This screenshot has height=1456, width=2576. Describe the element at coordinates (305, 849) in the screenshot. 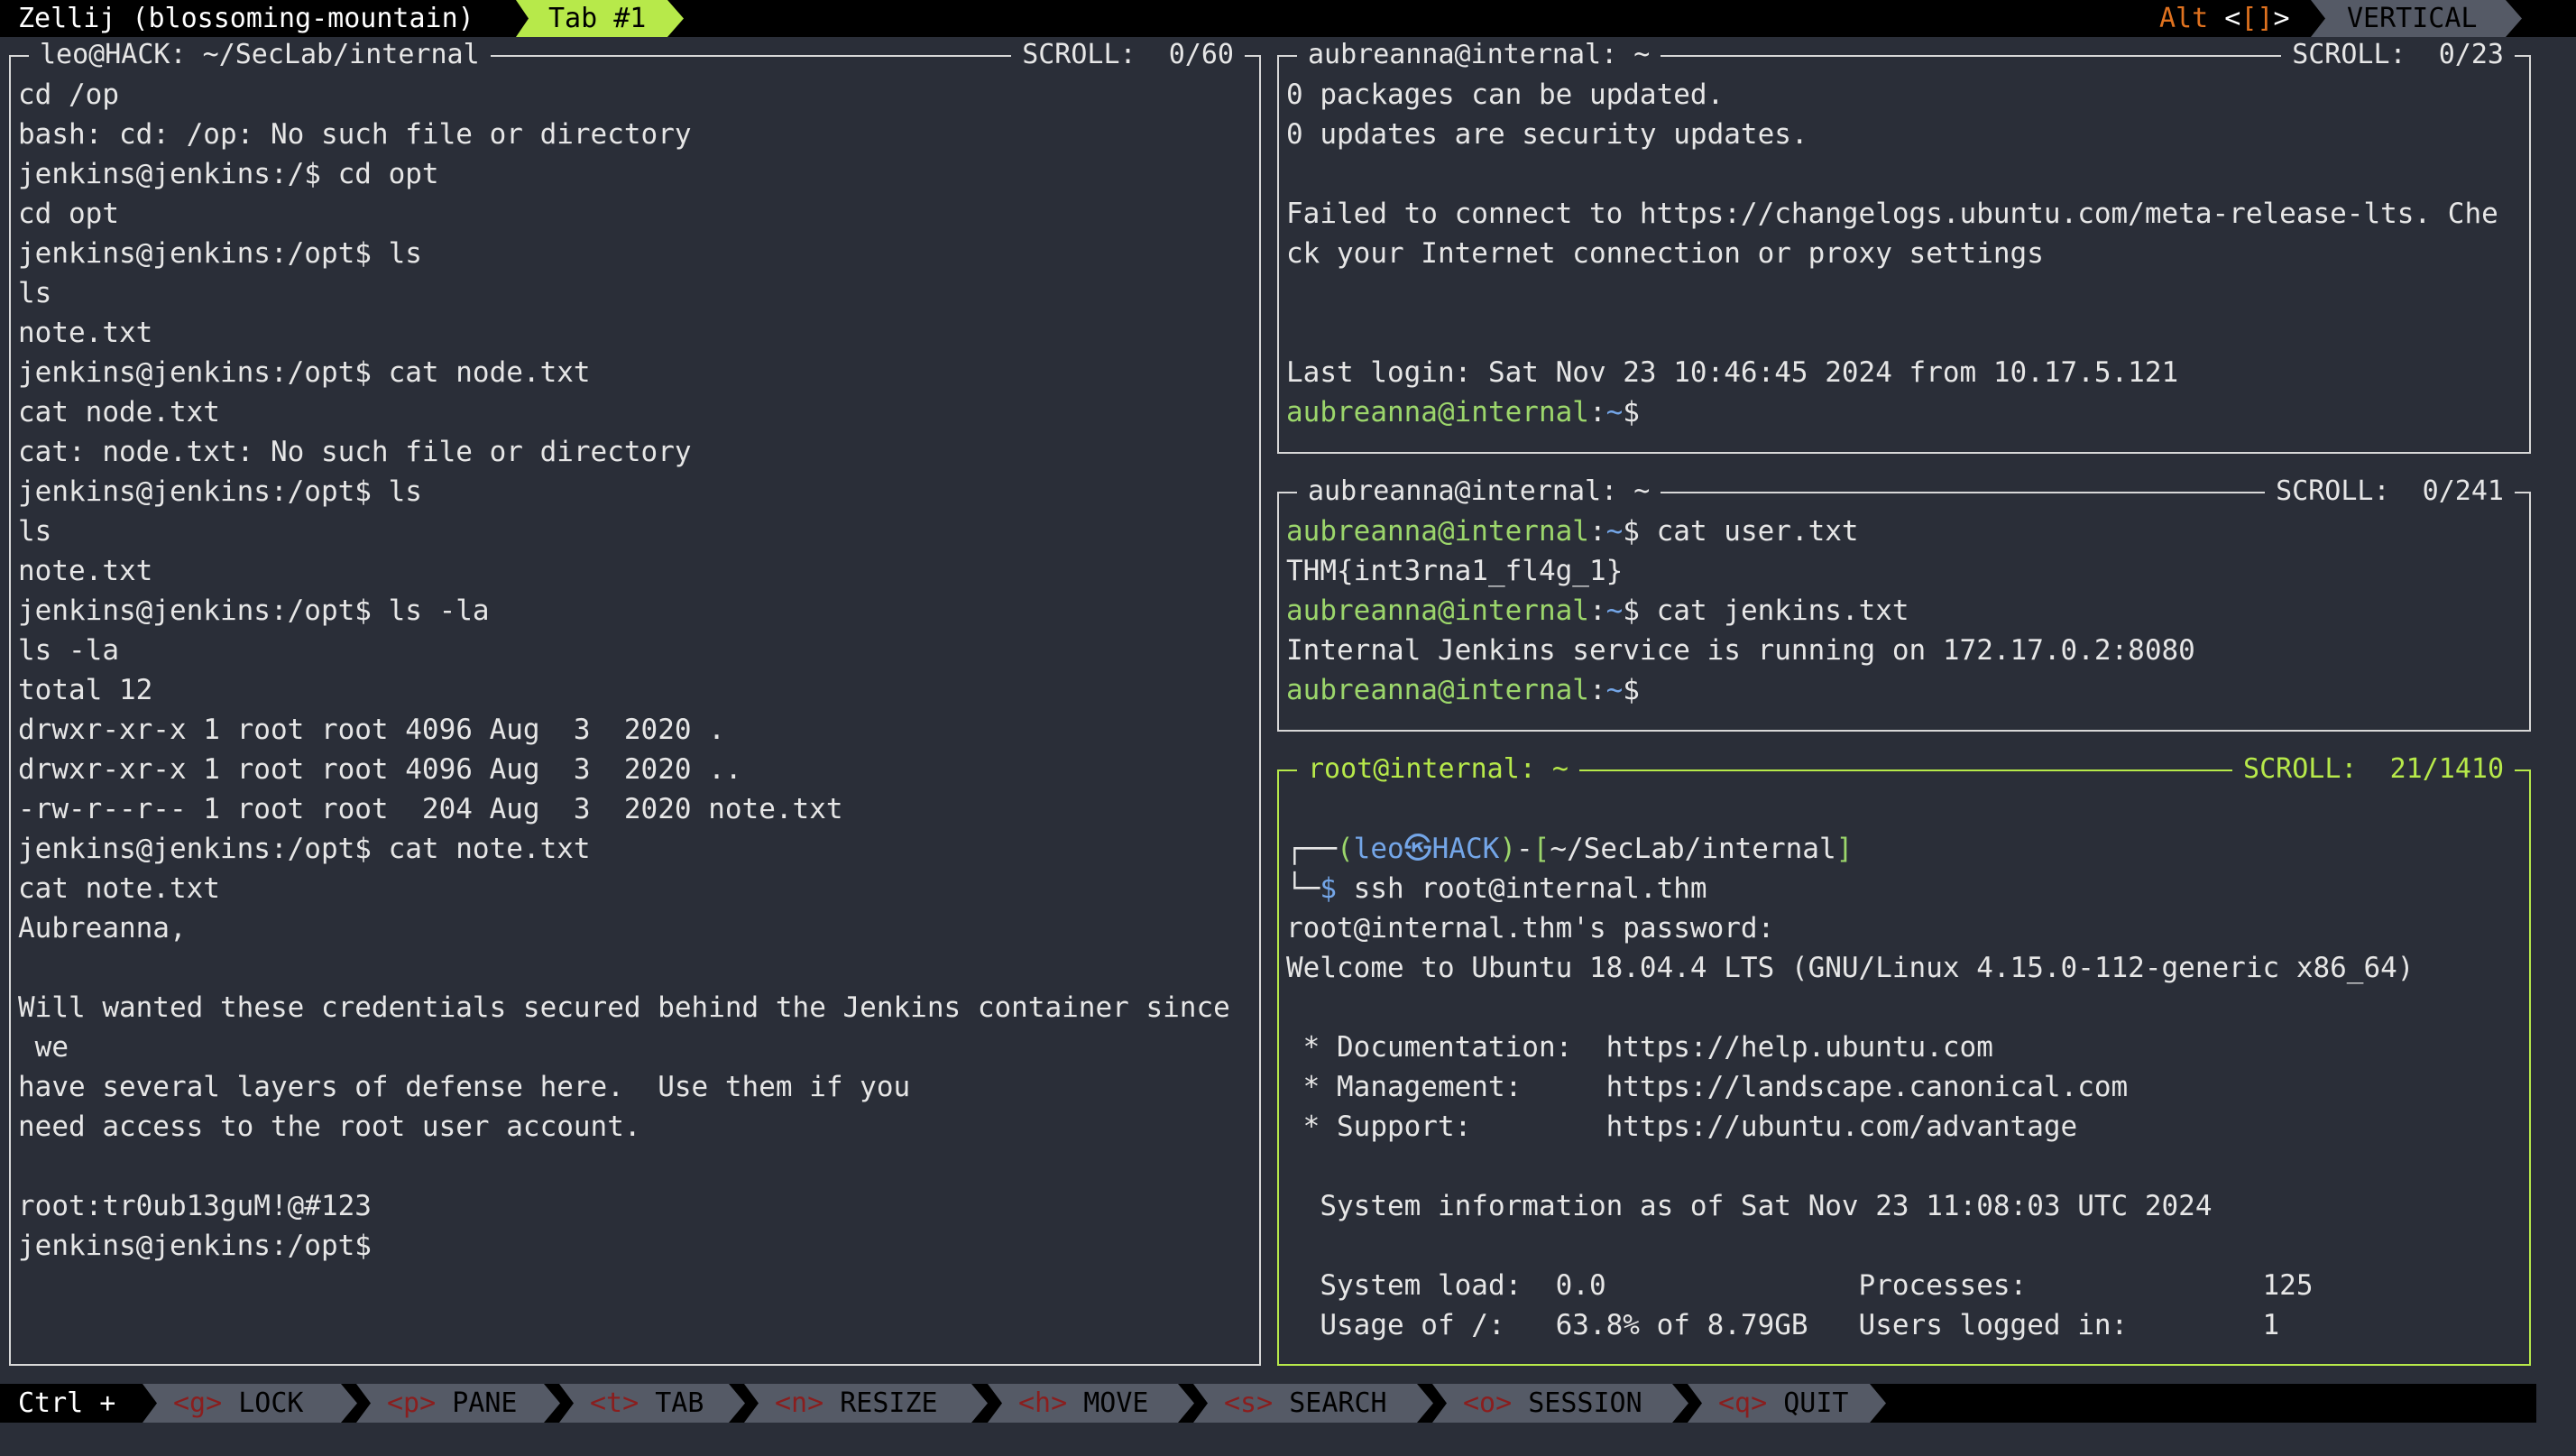

I see `terminal-line: jenkins@jenkins:/opt$ cat note.txt` at that location.